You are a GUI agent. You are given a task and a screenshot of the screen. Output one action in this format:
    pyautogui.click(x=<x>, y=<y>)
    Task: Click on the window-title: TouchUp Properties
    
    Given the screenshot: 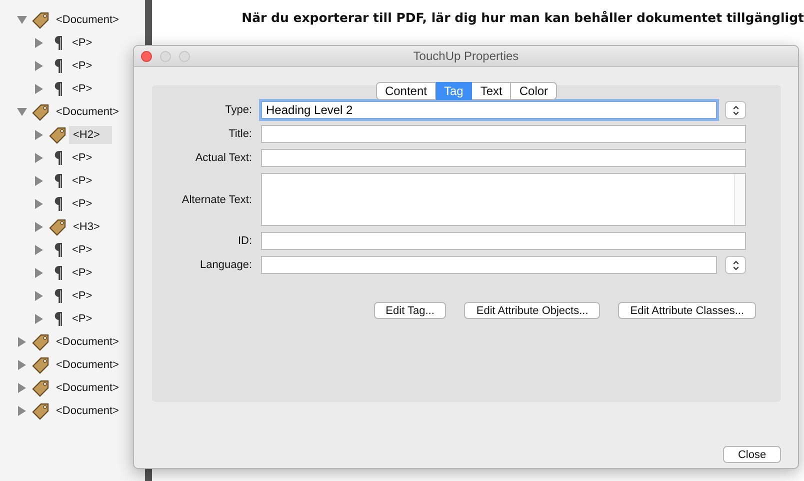 What is the action you would take?
    pyautogui.click(x=466, y=56)
    